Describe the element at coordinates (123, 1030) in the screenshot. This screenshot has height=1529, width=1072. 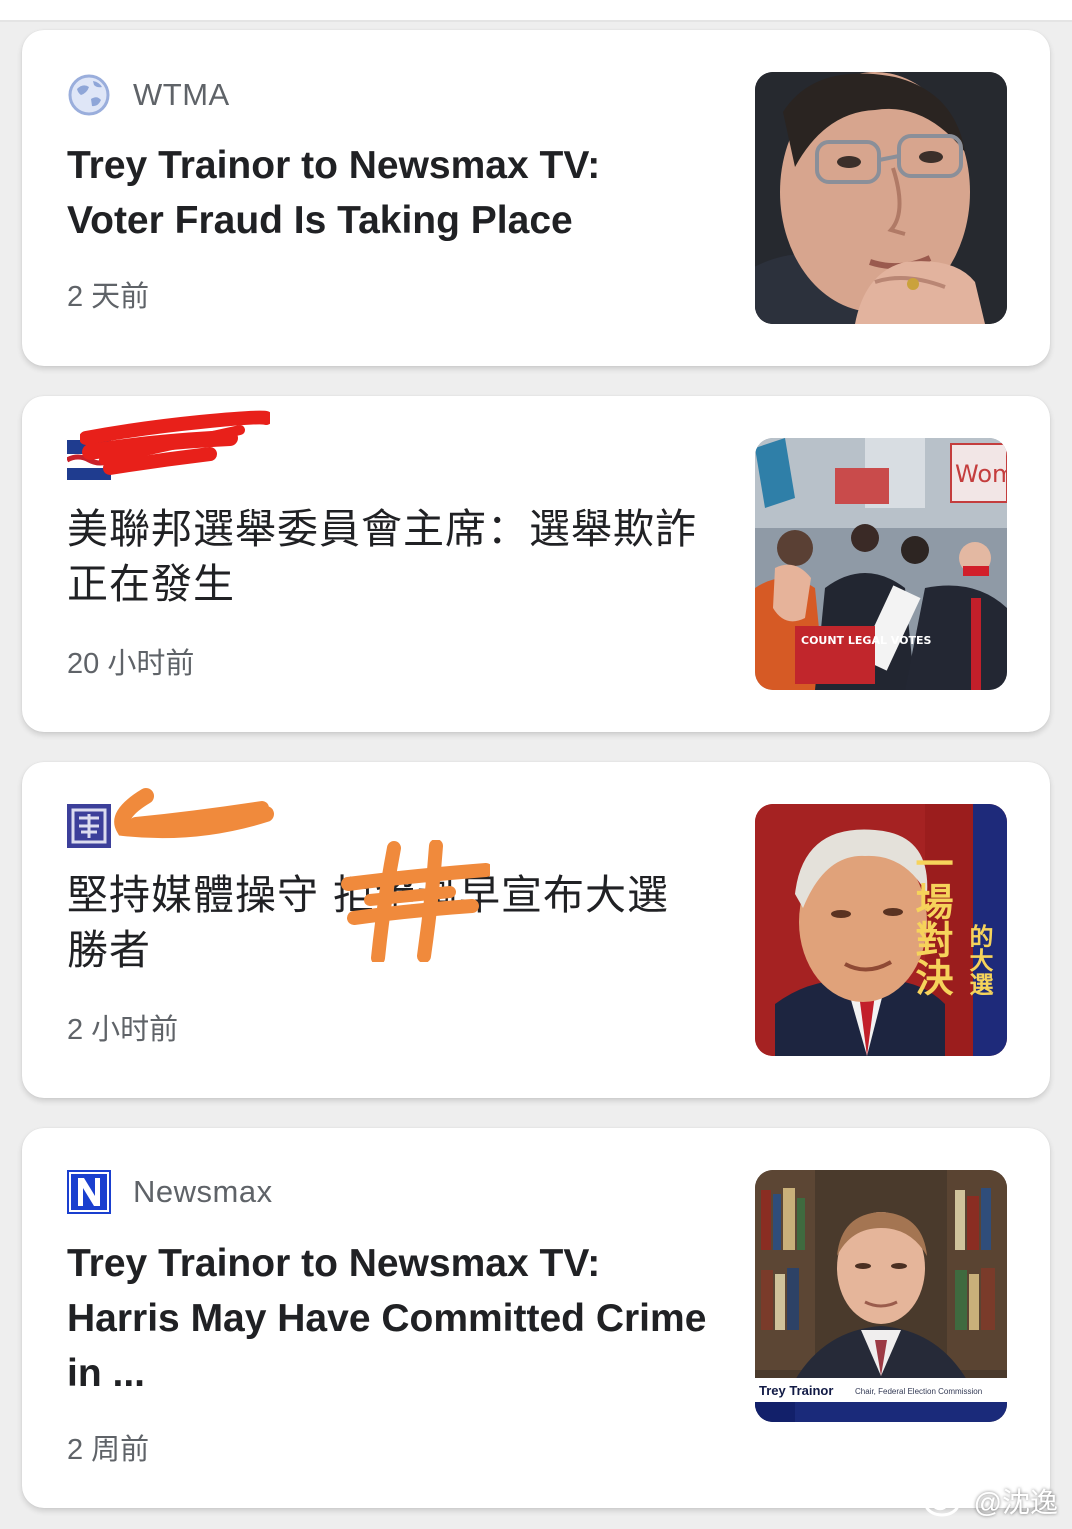
I see `timestamp: 2 小时前` at that location.